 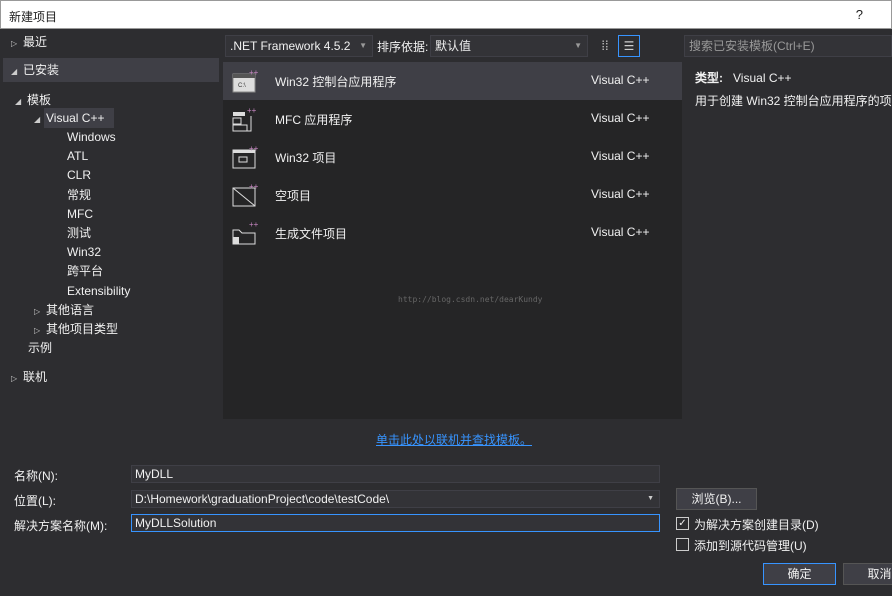 What do you see at coordinates (244, 119) in the screenshot?
I see `mfc-app-icon: ++` at bounding box center [244, 119].